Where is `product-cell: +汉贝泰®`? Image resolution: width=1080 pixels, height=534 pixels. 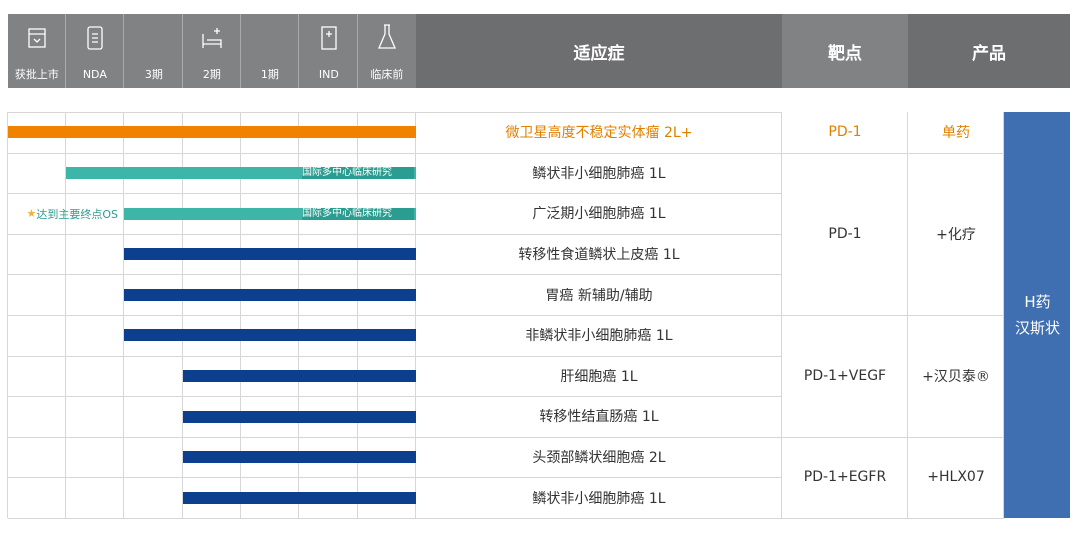 product-cell: +汉贝泰® is located at coordinates (956, 376).